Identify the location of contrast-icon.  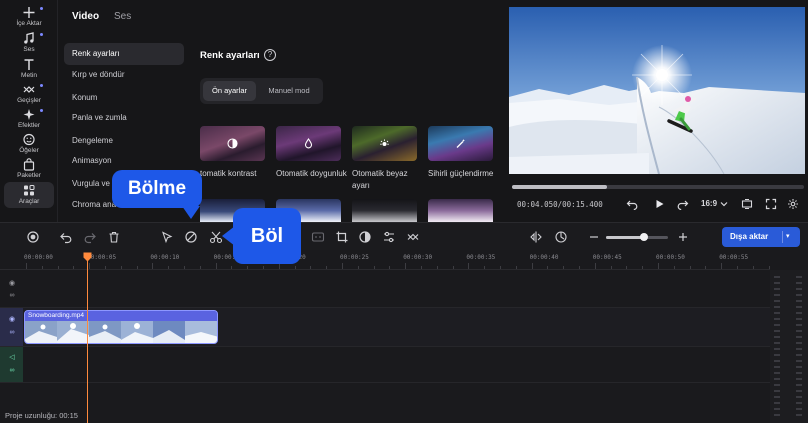
(365, 237).